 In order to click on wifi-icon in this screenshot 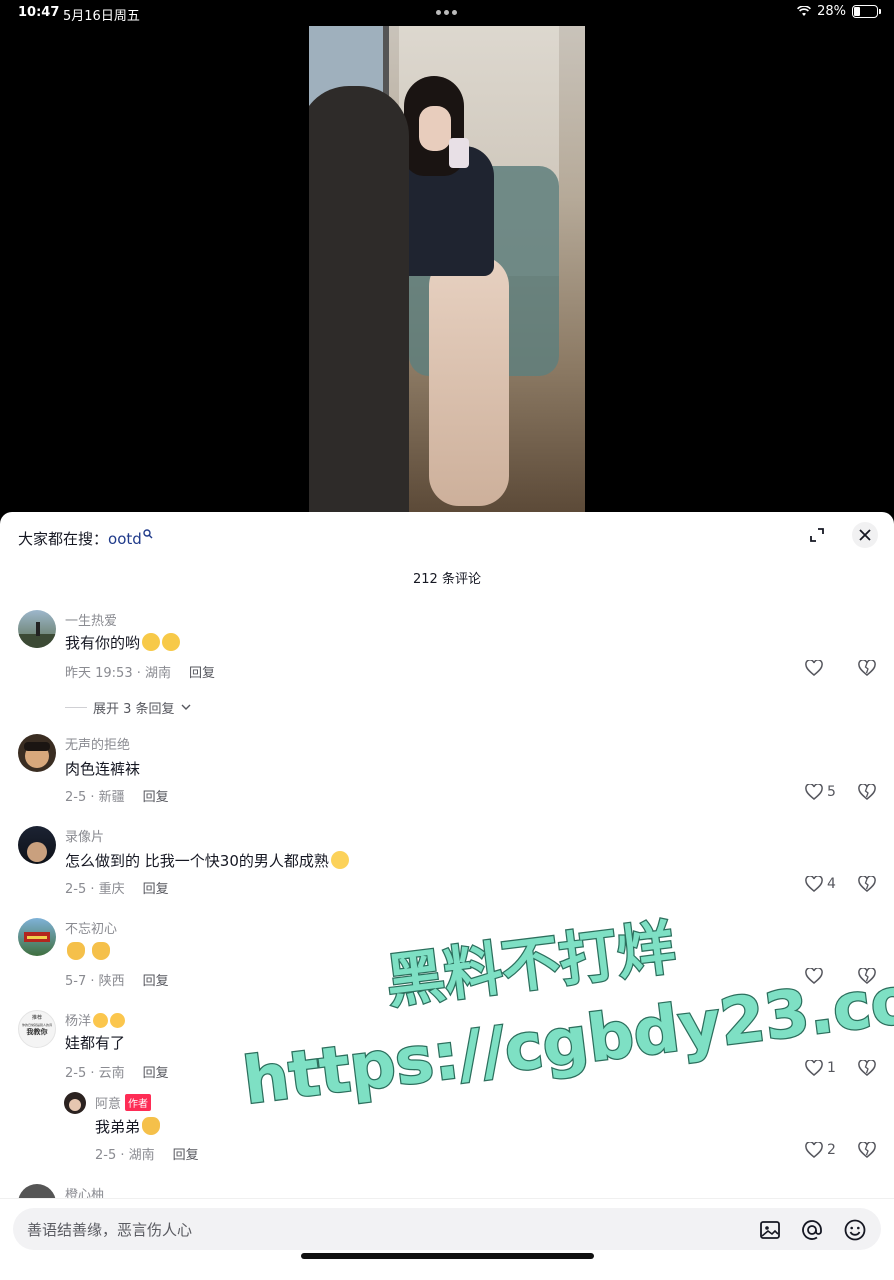, I will do `click(804, 11)`.